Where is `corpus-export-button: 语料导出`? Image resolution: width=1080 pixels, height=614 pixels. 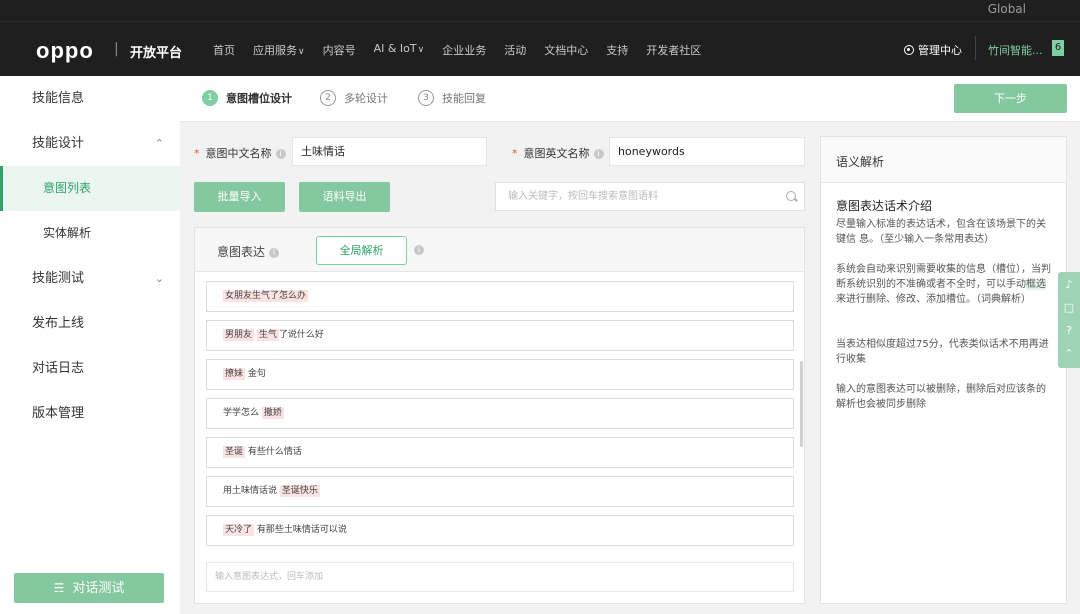 corpus-export-button: 语料导出 is located at coordinates (344, 197).